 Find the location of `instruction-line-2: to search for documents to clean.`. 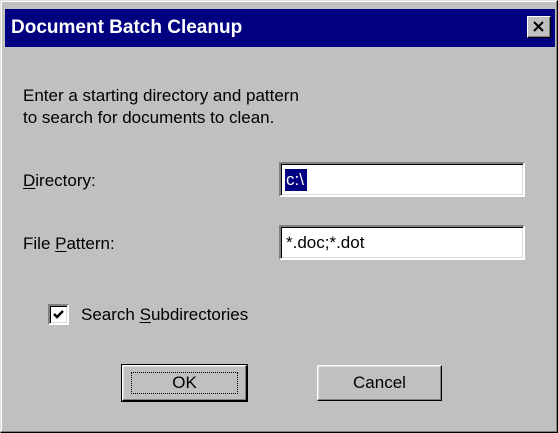

instruction-line-2: to search for documents to clean. is located at coordinates (149, 117).